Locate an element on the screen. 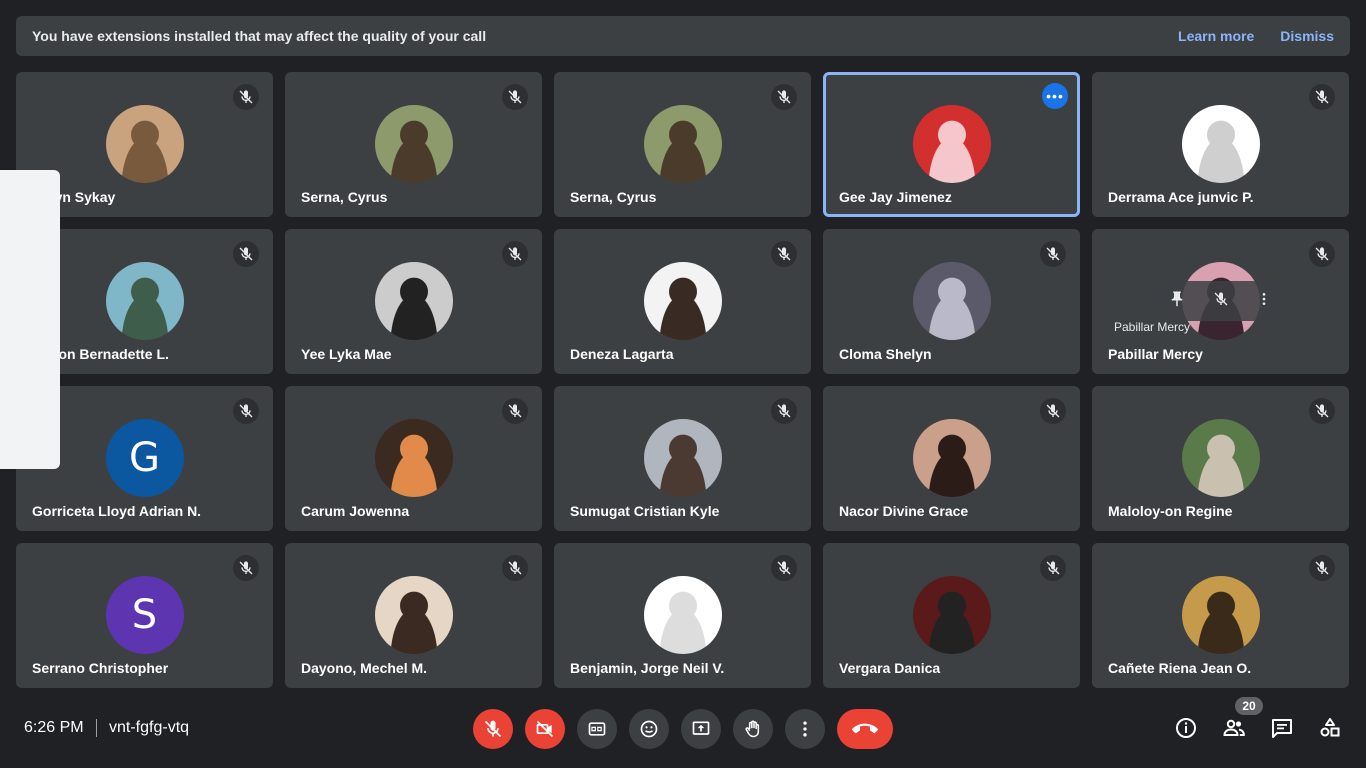 Image resolution: width=1366 pixels, height=768 pixels. meeting-details-button is located at coordinates (1186, 728).